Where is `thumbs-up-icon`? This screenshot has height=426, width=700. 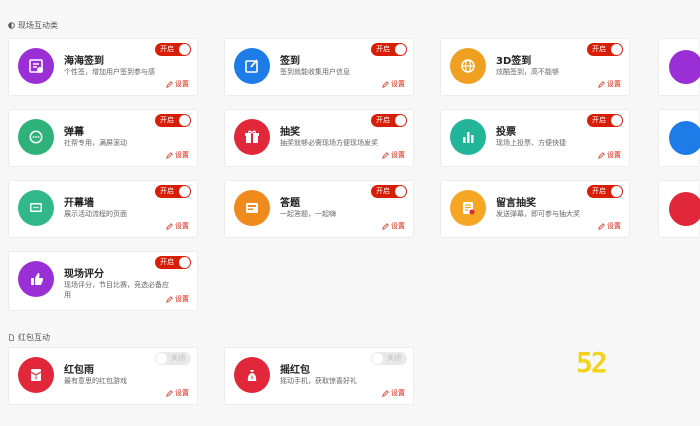
thumbs-up-icon is located at coordinates (36, 279).